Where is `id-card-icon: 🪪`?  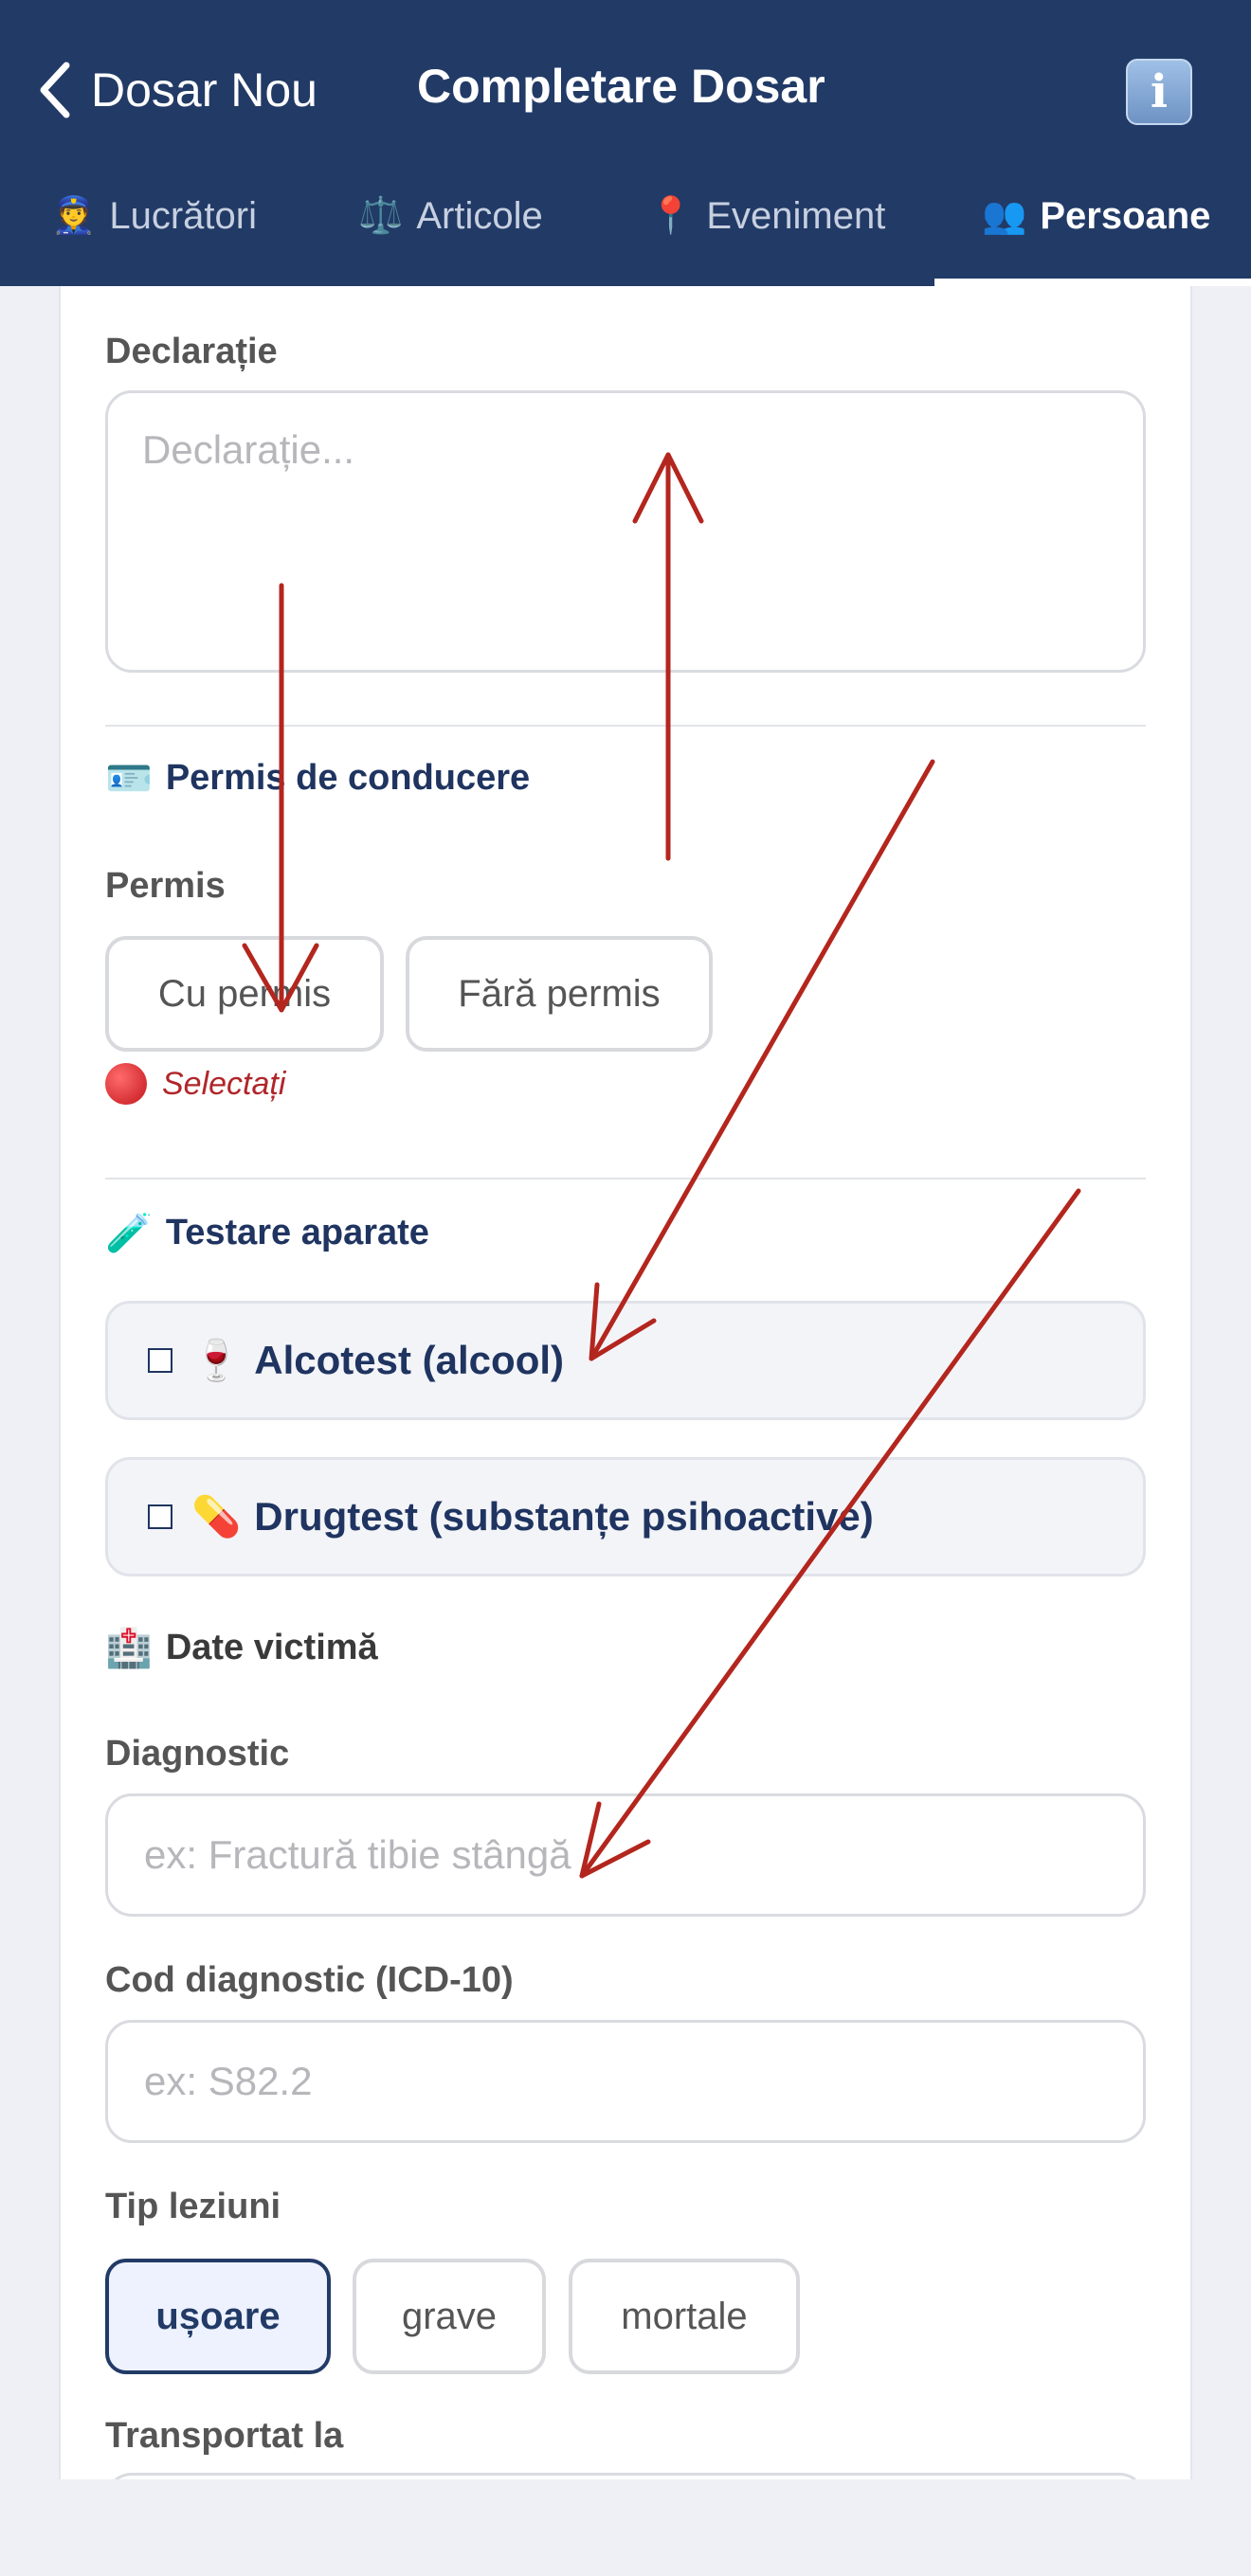 id-card-icon: 🪪 is located at coordinates (129, 779).